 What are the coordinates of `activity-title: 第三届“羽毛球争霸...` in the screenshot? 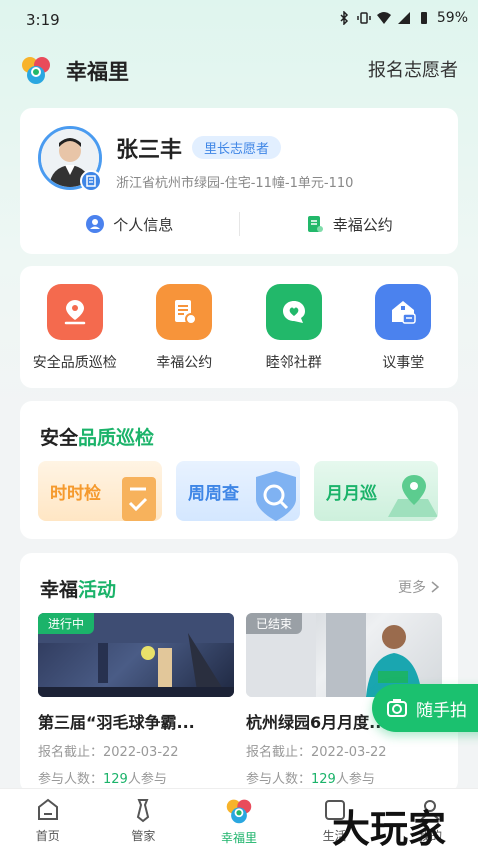 It's located at (116, 722).